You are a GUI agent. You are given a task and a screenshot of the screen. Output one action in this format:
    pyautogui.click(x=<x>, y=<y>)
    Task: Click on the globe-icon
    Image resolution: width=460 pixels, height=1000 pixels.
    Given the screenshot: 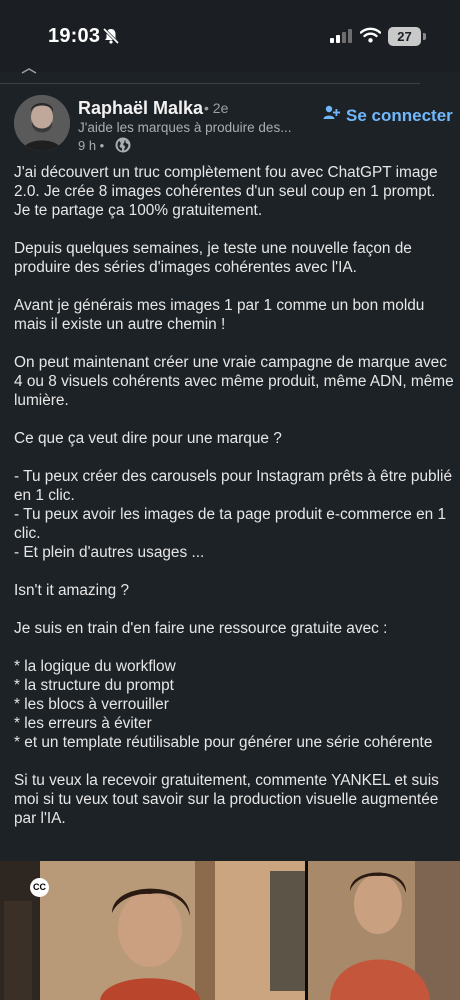 What is the action you would take?
    pyautogui.click(x=123, y=147)
    